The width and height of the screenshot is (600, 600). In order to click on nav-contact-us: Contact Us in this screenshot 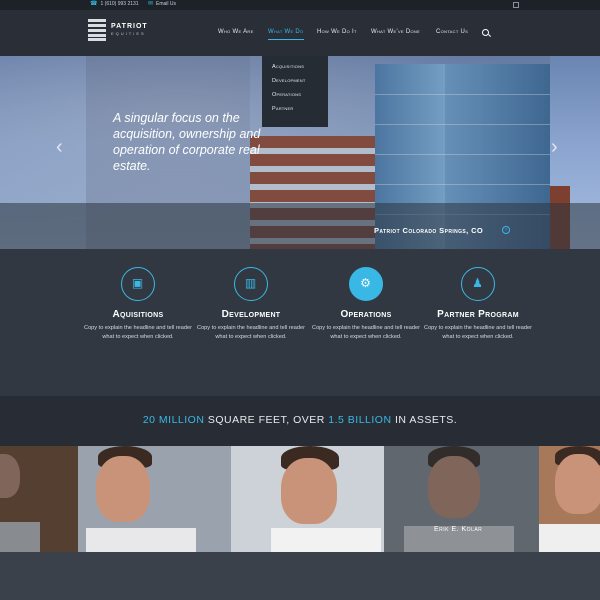, I will do `click(452, 32)`.